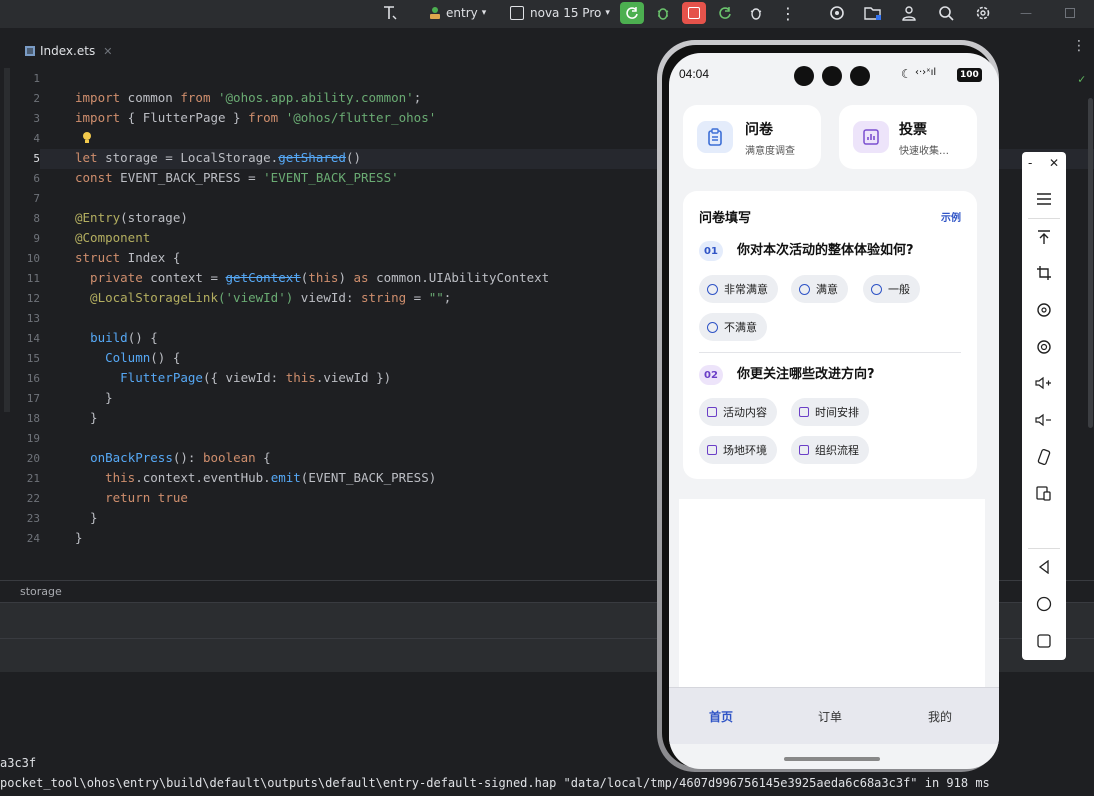 The image size is (1094, 796). I want to click on rerun-button, so click(632, 13).